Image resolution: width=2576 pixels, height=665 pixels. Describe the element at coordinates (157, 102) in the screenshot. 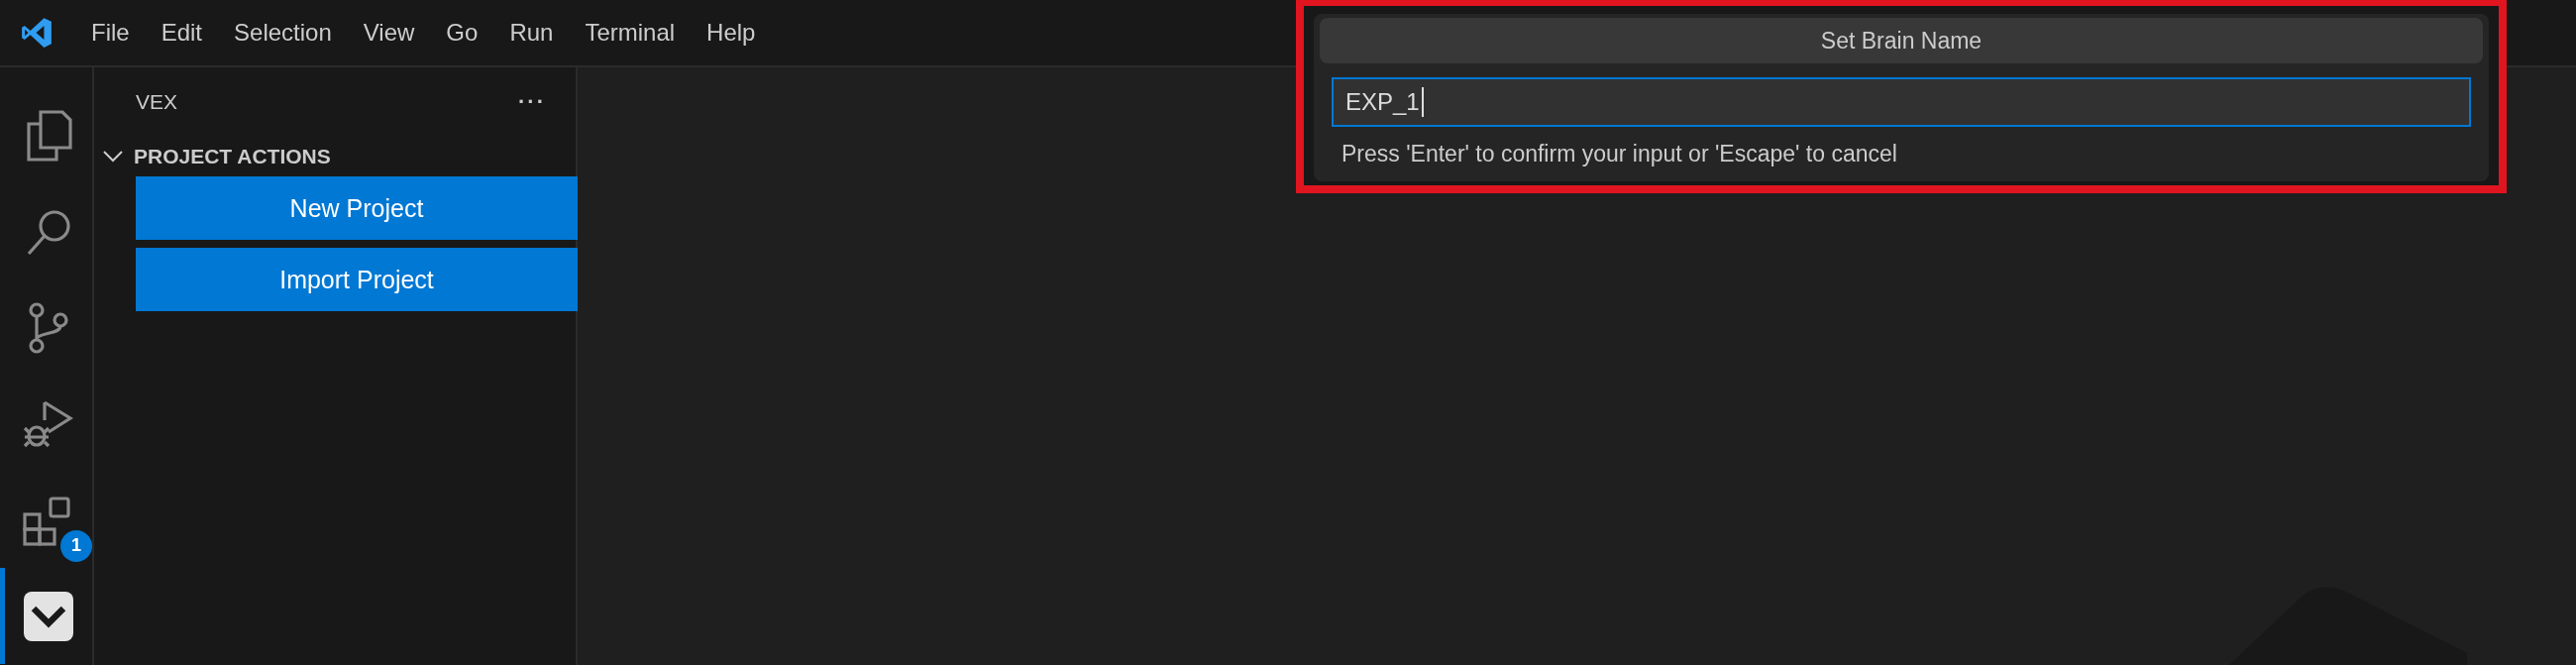

I see `sidebar-title: VEX` at that location.